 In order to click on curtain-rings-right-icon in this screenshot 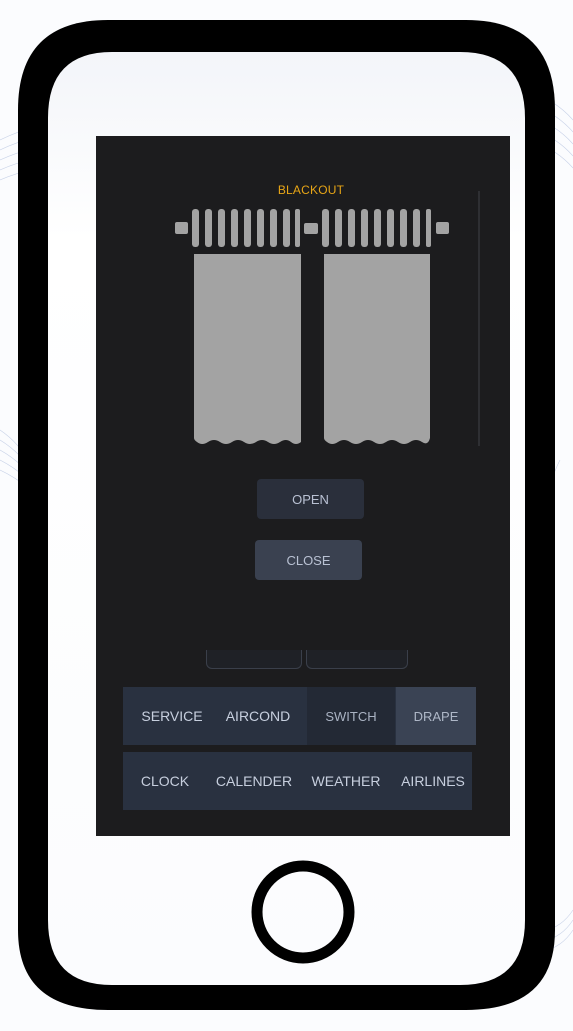, I will do `click(376, 228)`.